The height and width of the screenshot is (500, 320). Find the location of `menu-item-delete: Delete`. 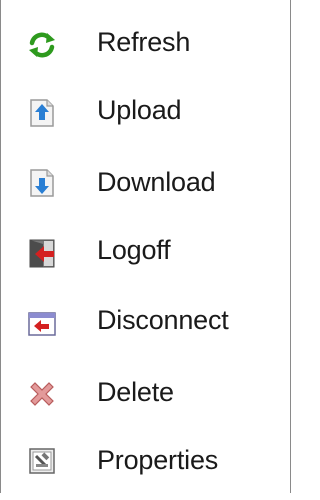

menu-item-delete: Delete is located at coordinates (145, 395).